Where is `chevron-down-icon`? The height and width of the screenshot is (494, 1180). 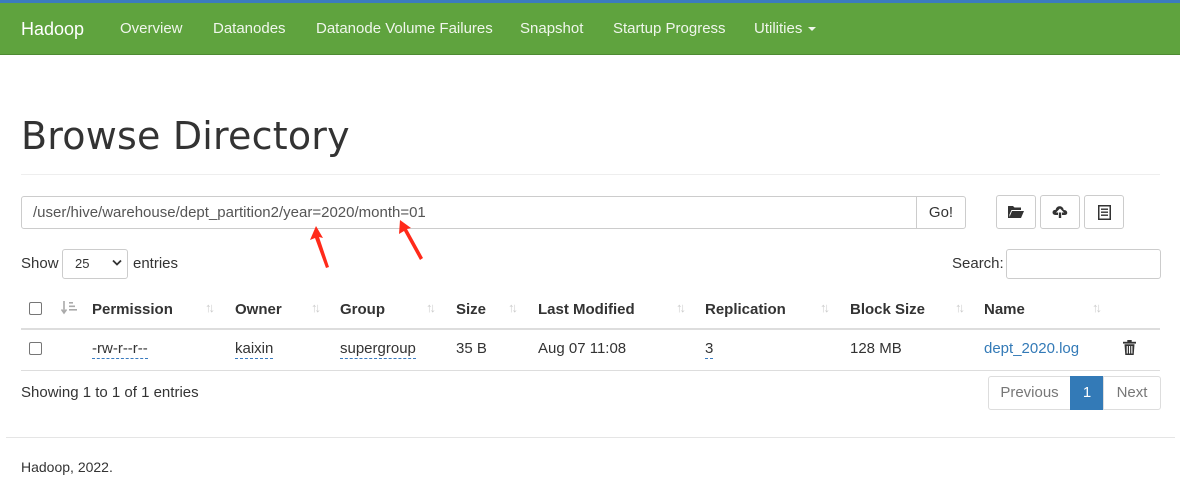
chevron-down-icon is located at coordinates (117, 262).